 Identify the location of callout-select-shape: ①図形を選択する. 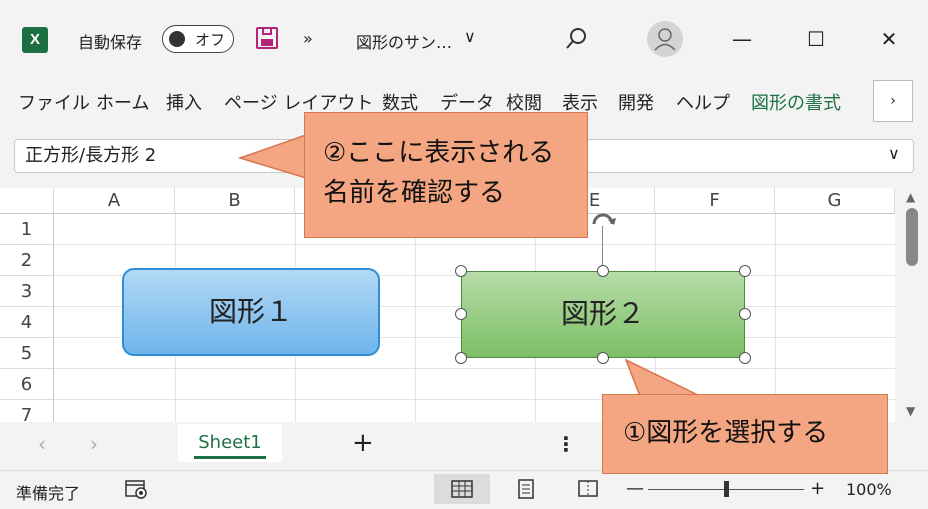
(745, 434).